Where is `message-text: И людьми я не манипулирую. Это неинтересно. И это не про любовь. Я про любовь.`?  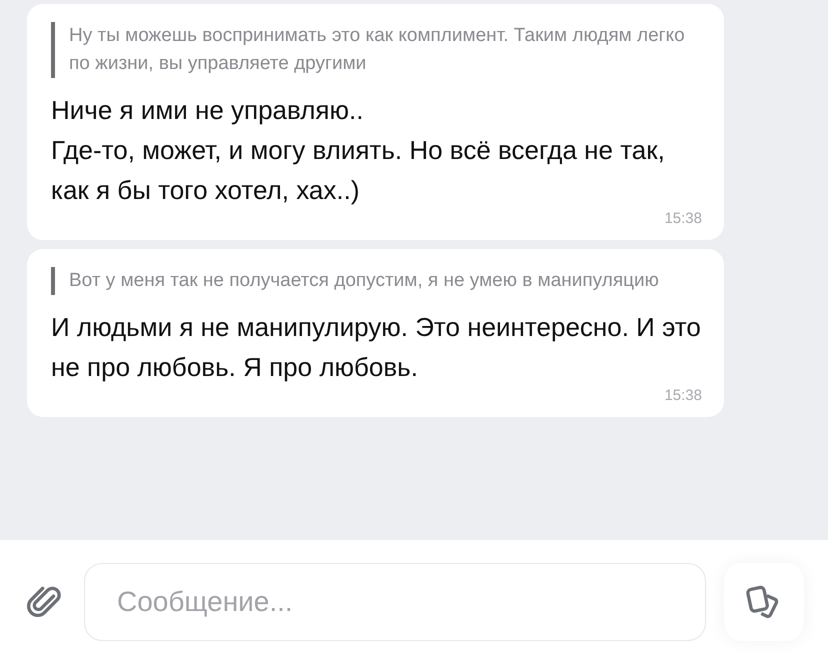 message-text: И людьми я не манипулирую. Это неинтересно. И это не про любовь. Я про любовь. is located at coordinates (376, 347).